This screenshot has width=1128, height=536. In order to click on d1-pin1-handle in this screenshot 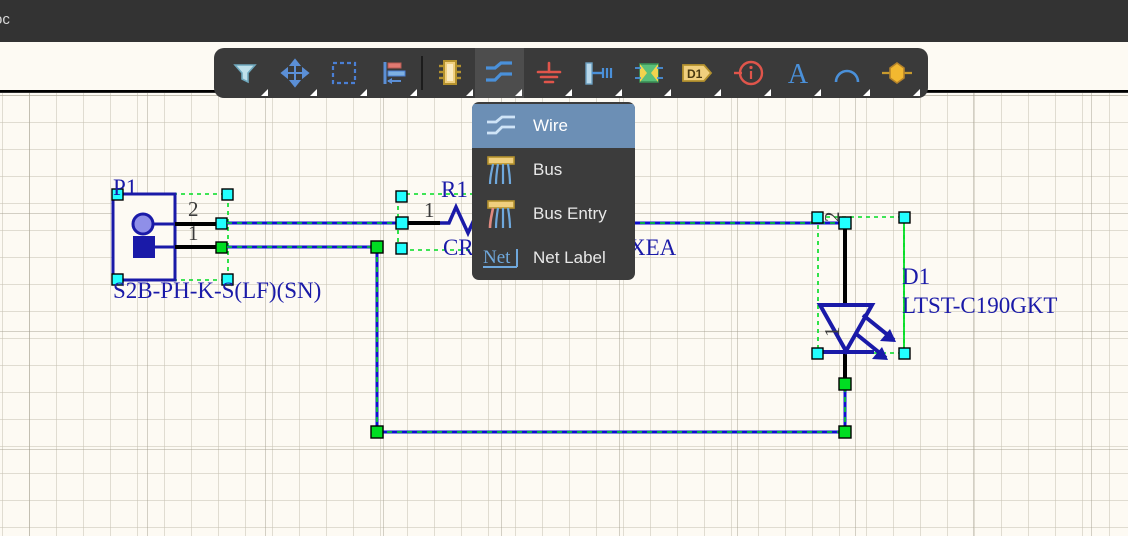, I will do `click(845, 384)`.